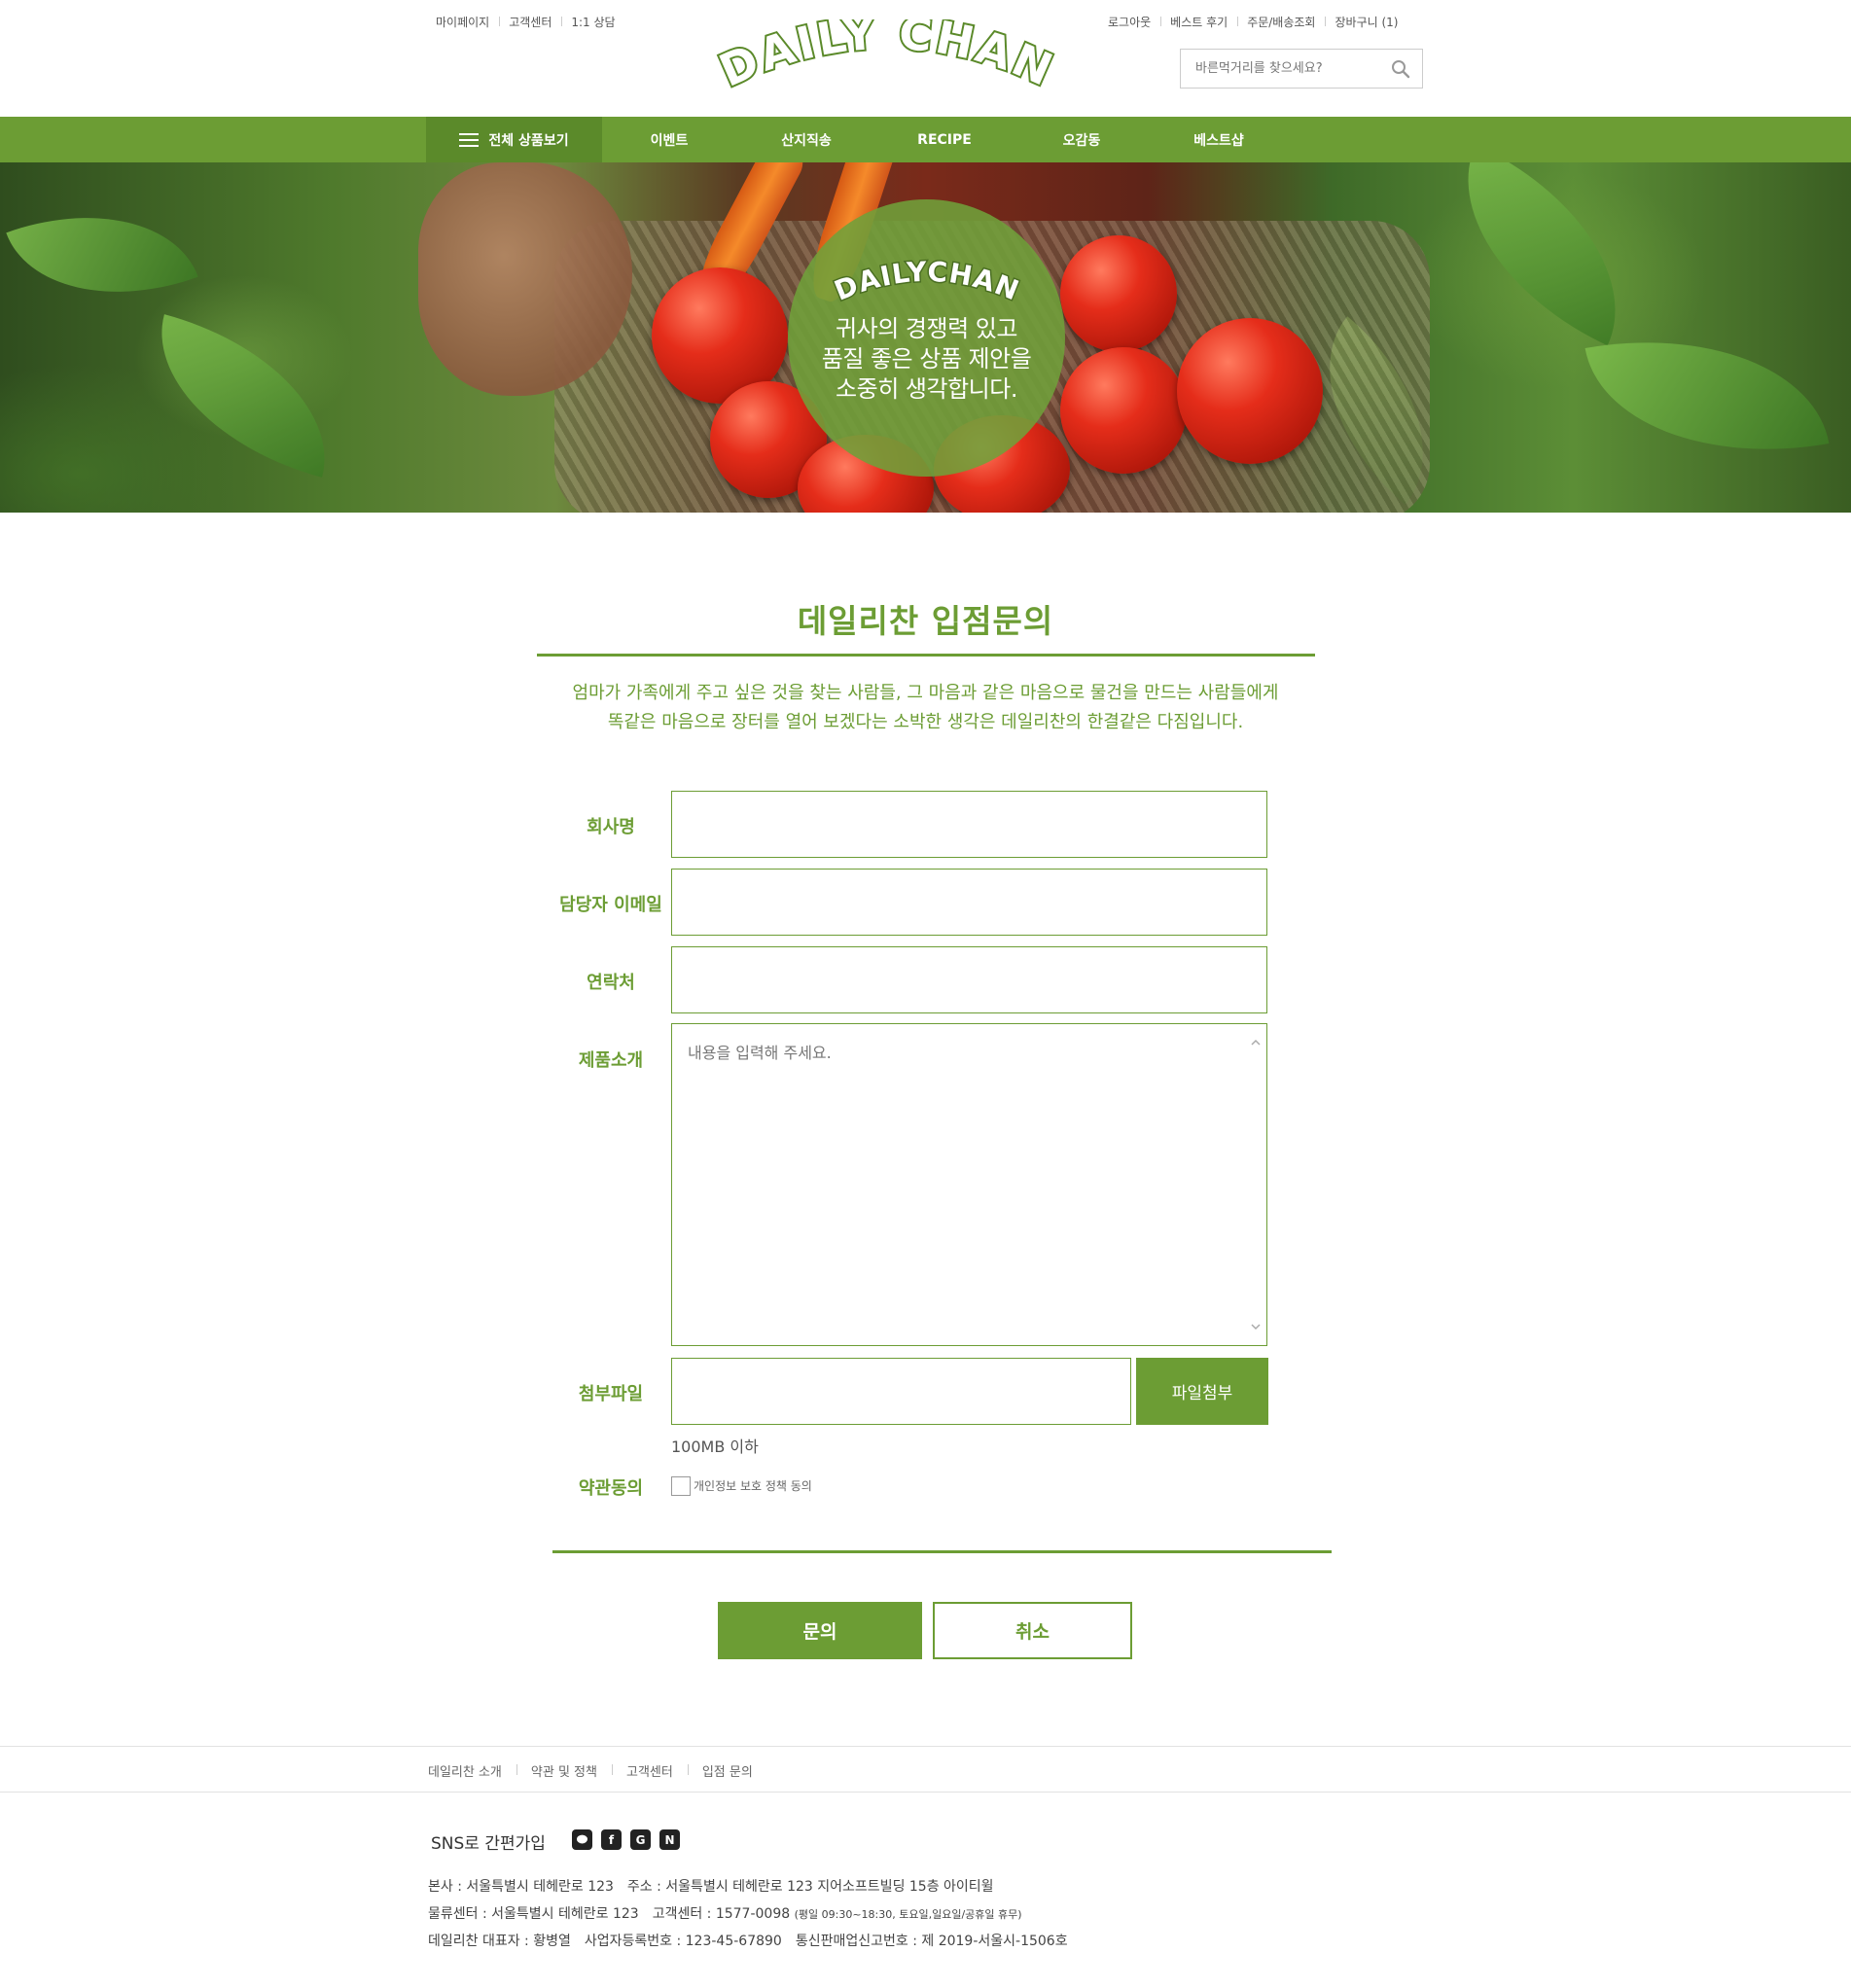  Describe the element at coordinates (592, 22) in the screenshot. I see `util-one-on-one-link: 1:1 상담` at that location.